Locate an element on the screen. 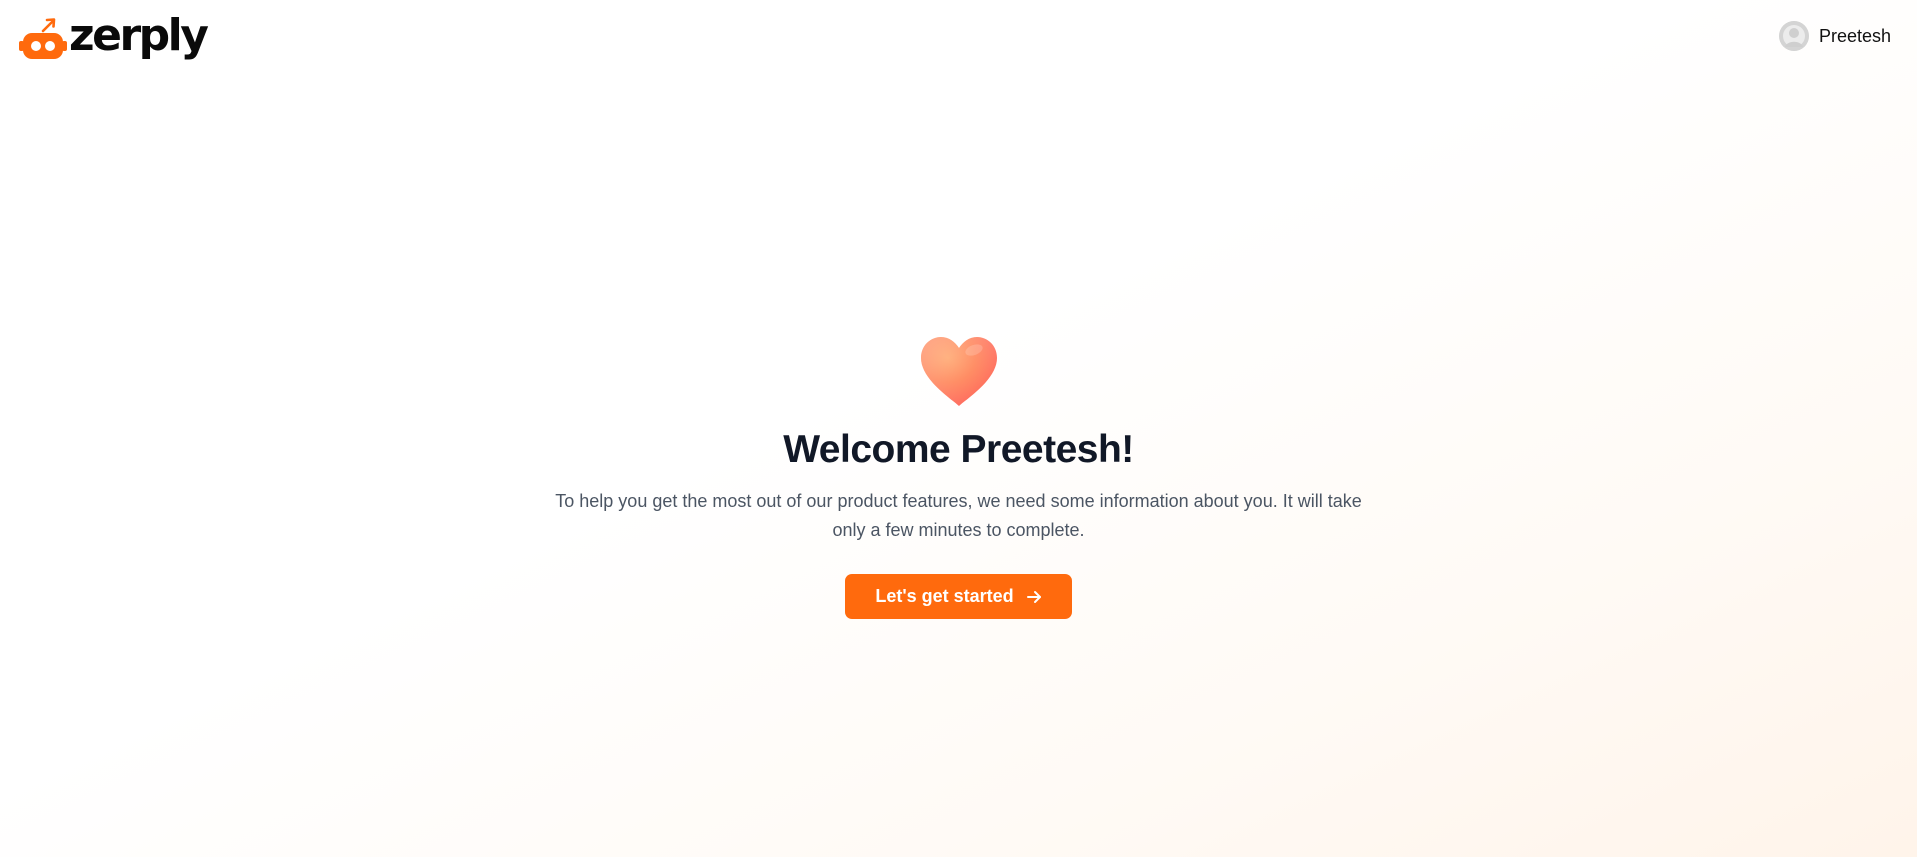  avatar-icon is located at coordinates (1793, 36).